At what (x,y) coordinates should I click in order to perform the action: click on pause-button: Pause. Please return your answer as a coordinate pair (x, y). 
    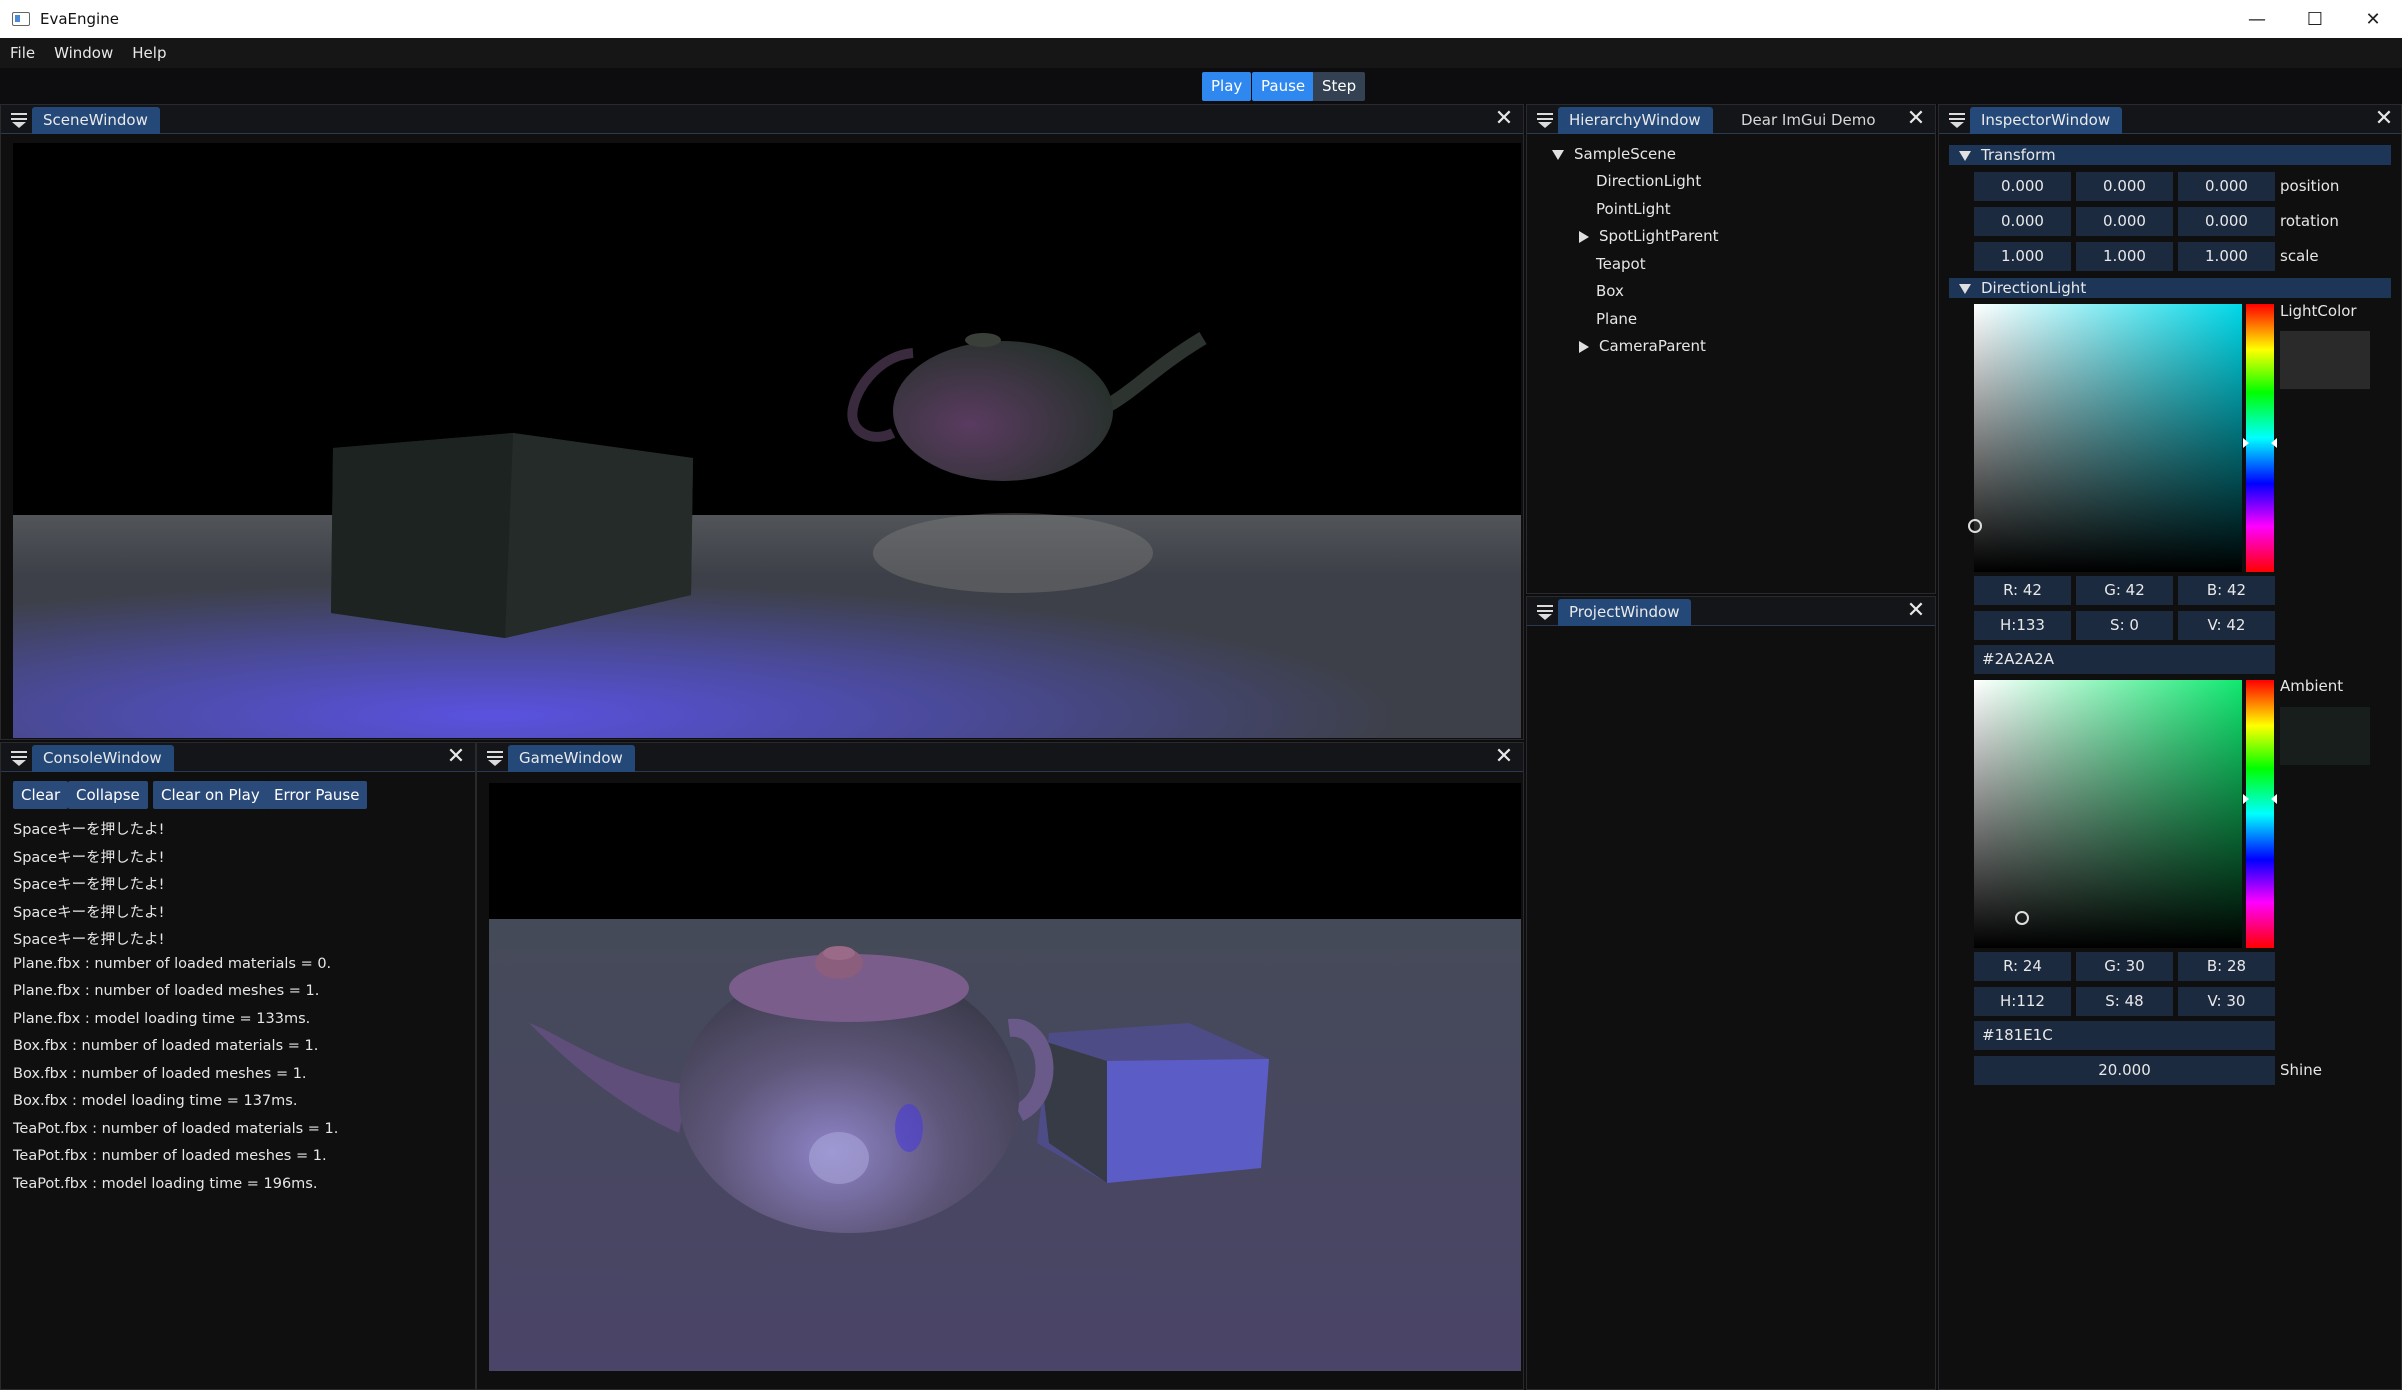
    Looking at the image, I should click on (1283, 86).